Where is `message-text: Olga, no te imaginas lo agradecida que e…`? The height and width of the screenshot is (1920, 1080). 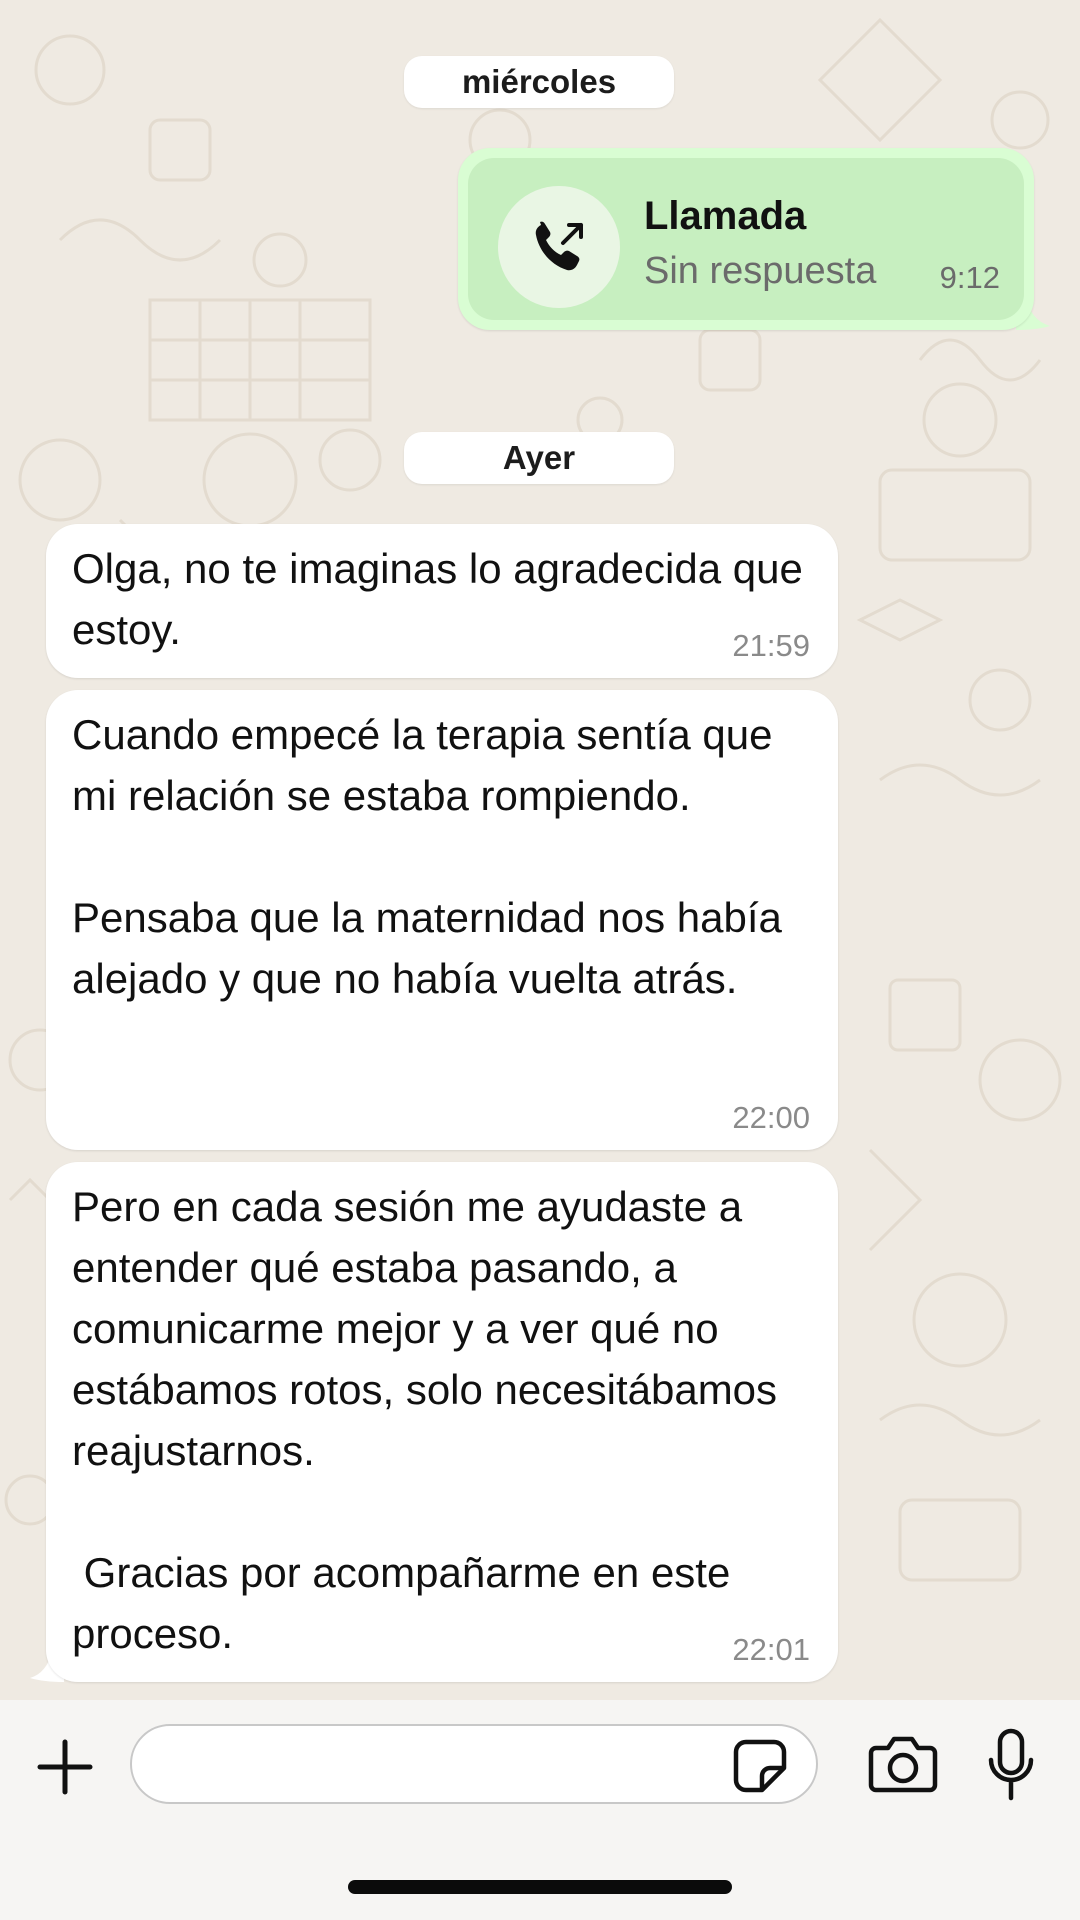 message-text: Olga, no te imaginas lo agradecida que e… is located at coordinates (443, 599).